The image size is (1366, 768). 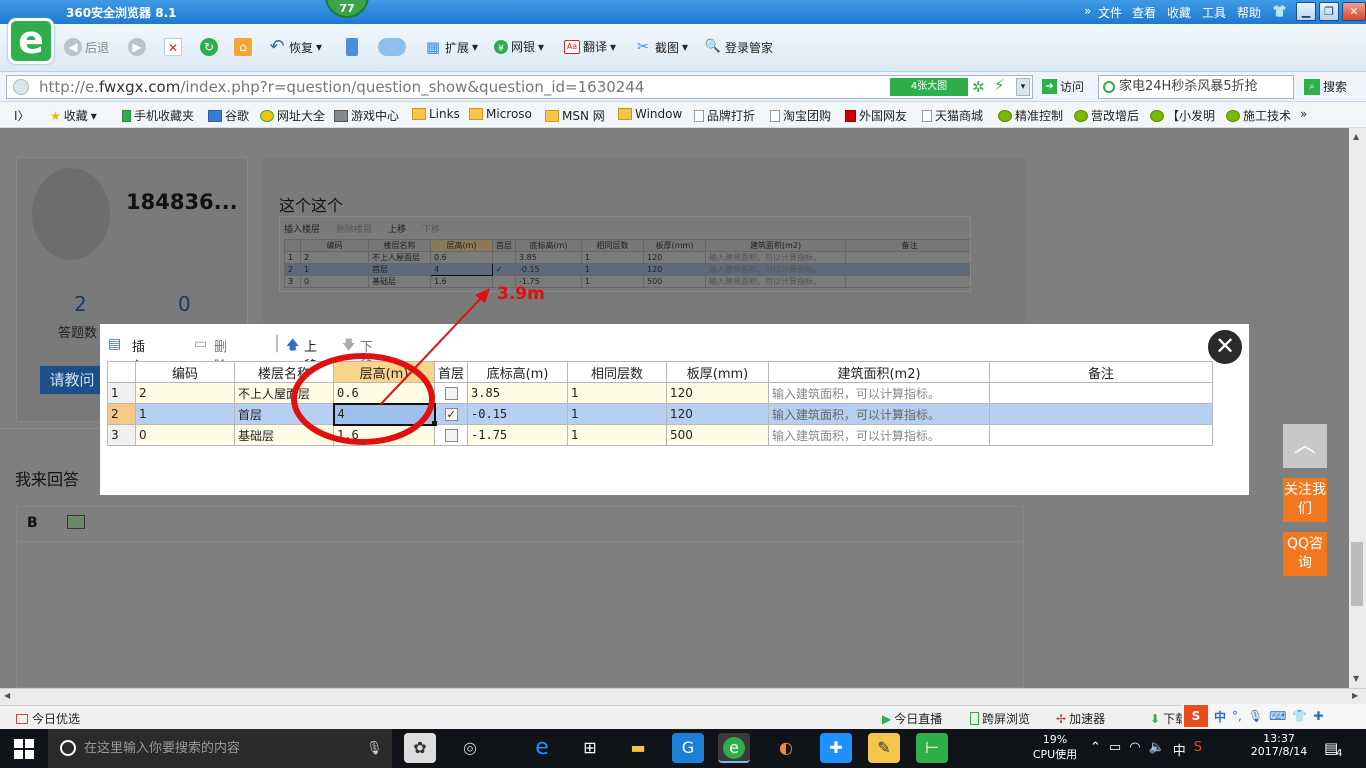 I want to click on horizontal-scrollbar: ◀ ▶, so click(x=683, y=696).